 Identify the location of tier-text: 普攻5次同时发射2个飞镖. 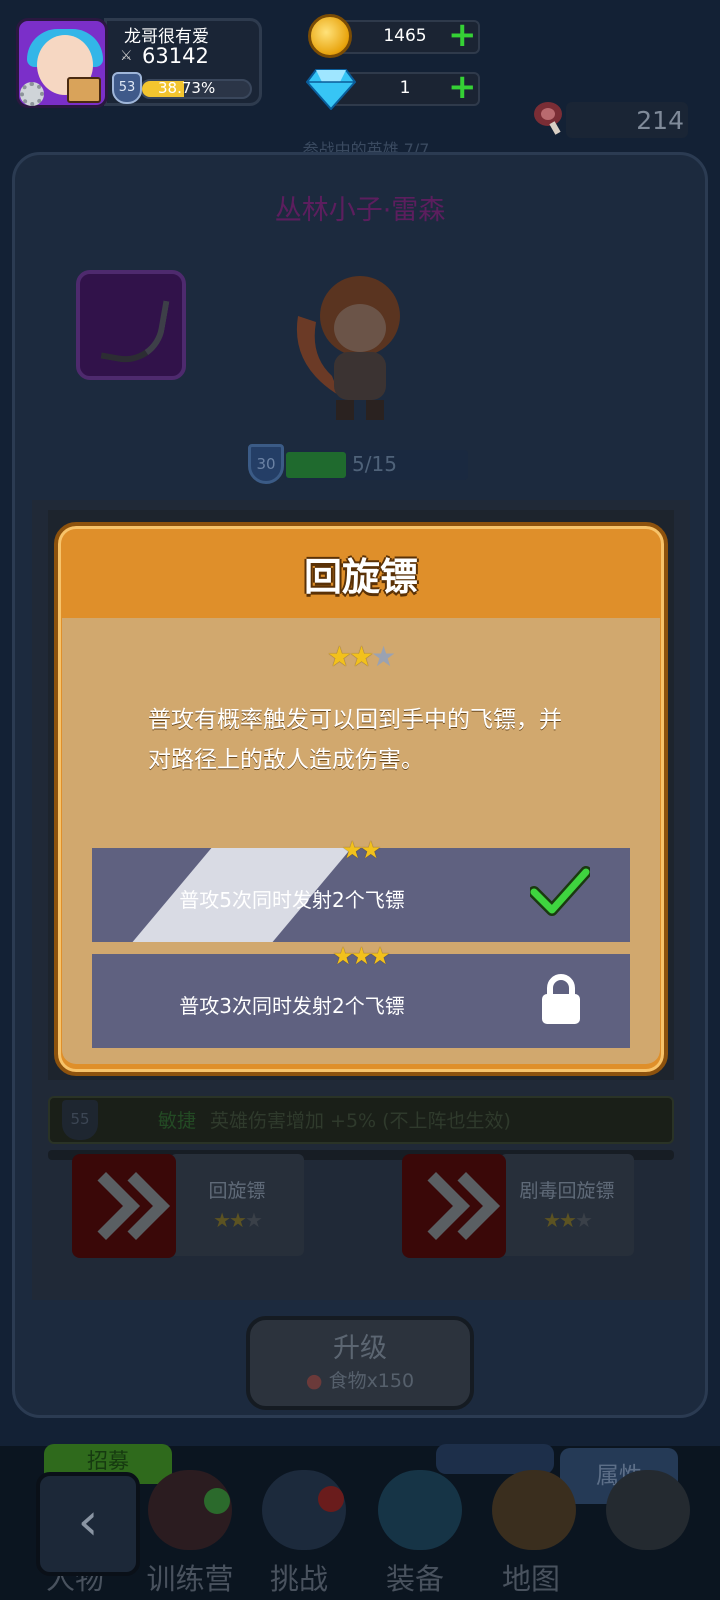
(292, 900).